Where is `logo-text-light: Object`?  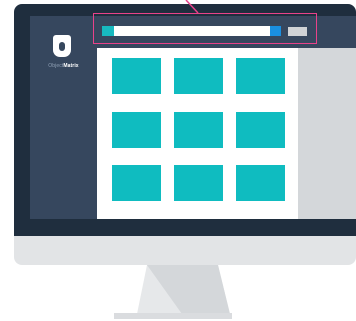 logo-text-light: Object is located at coordinates (56, 66).